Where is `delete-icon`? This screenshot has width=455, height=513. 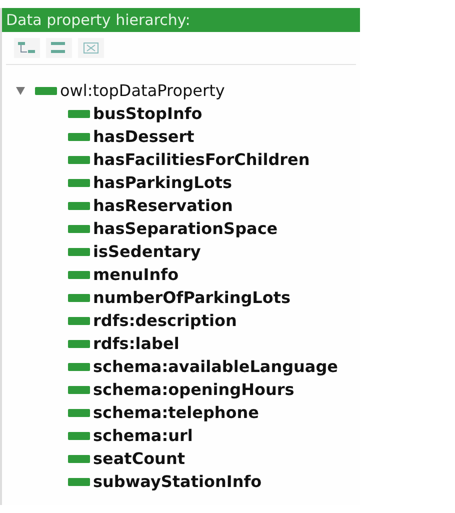
delete-icon is located at coordinates (91, 48).